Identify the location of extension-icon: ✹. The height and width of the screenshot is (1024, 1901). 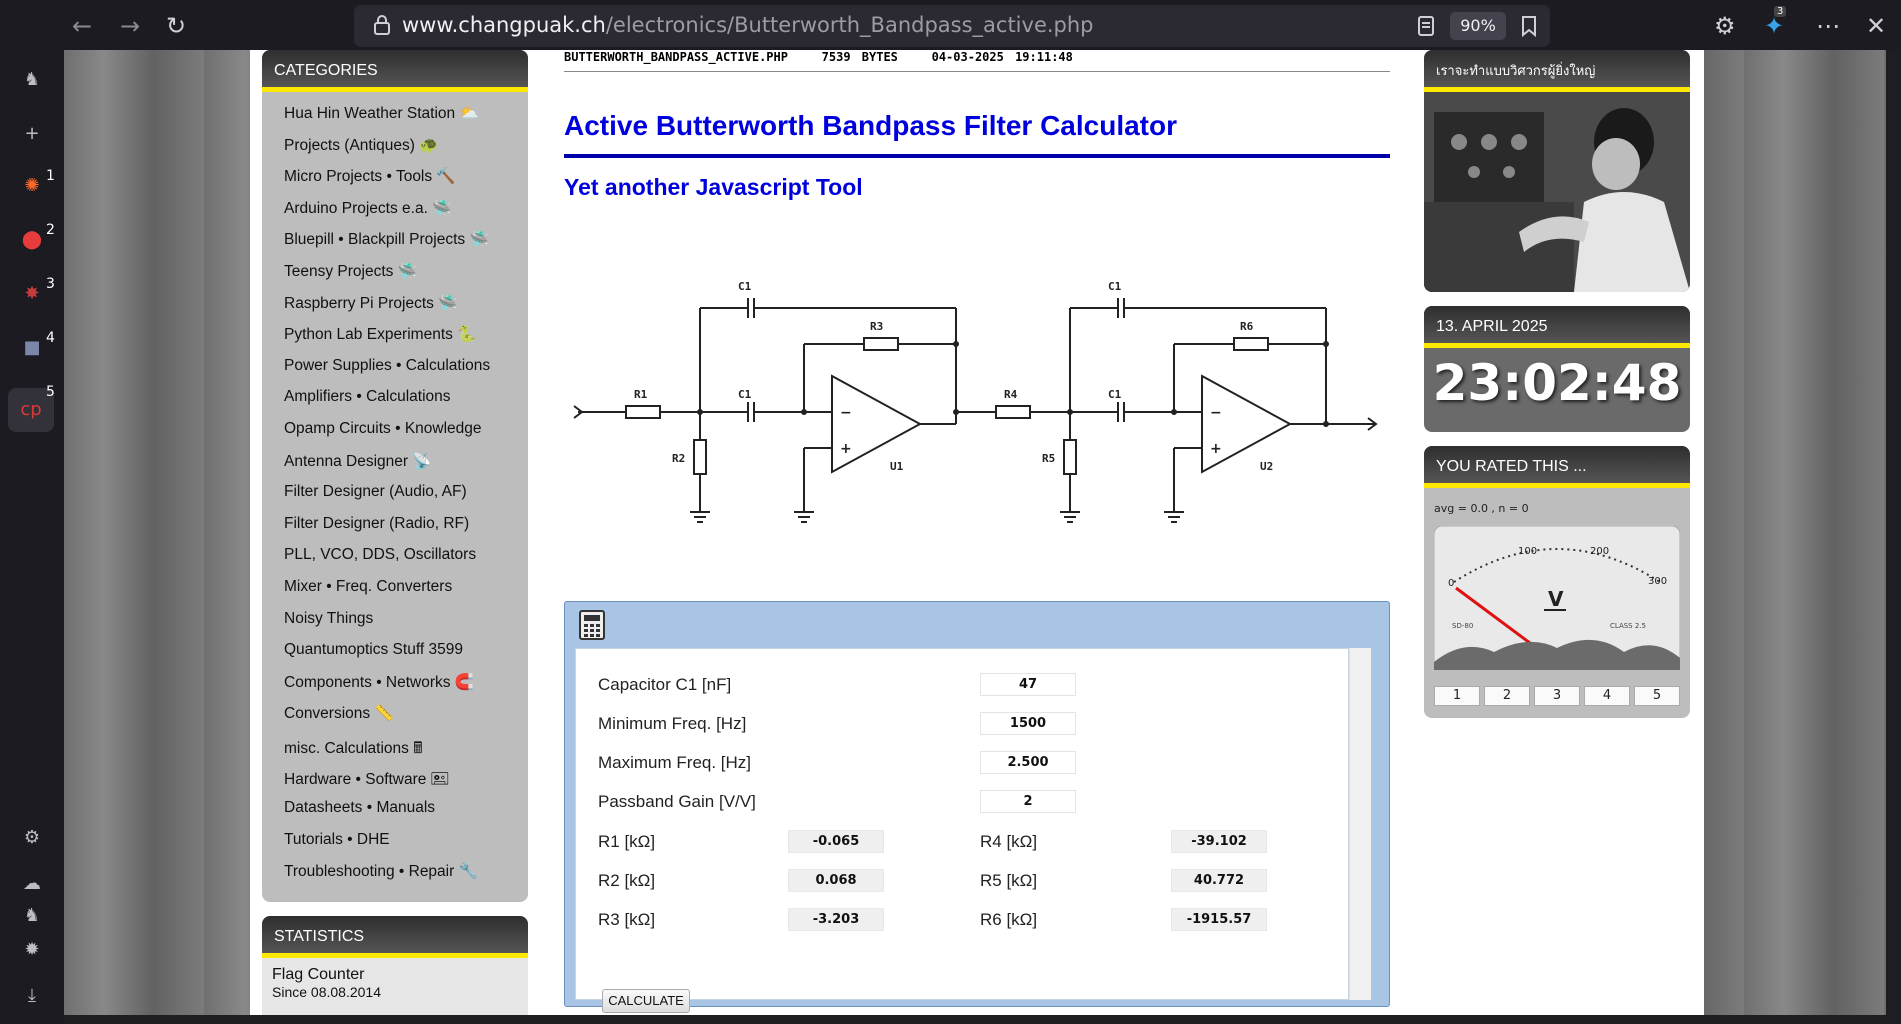
(32, 950).